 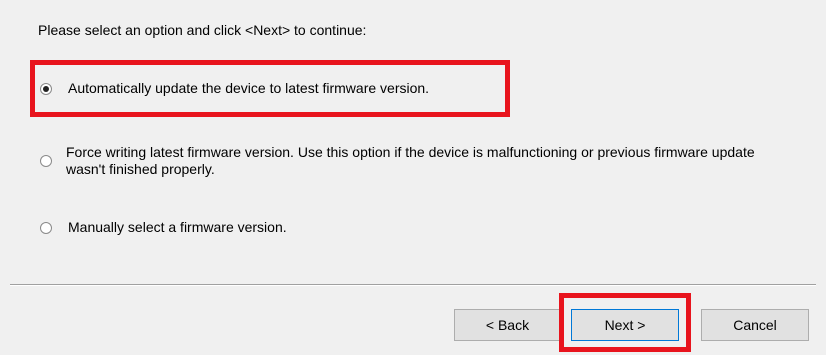 I want to click on radio-manual-select, so click(x=46, y=228).